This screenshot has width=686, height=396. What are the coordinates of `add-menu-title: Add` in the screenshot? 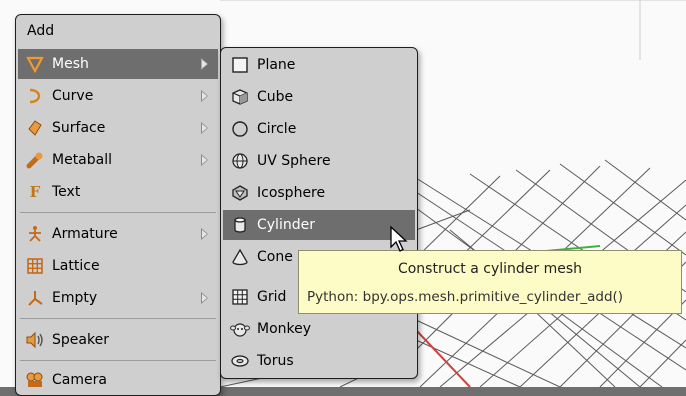 It's located at (41, 31).